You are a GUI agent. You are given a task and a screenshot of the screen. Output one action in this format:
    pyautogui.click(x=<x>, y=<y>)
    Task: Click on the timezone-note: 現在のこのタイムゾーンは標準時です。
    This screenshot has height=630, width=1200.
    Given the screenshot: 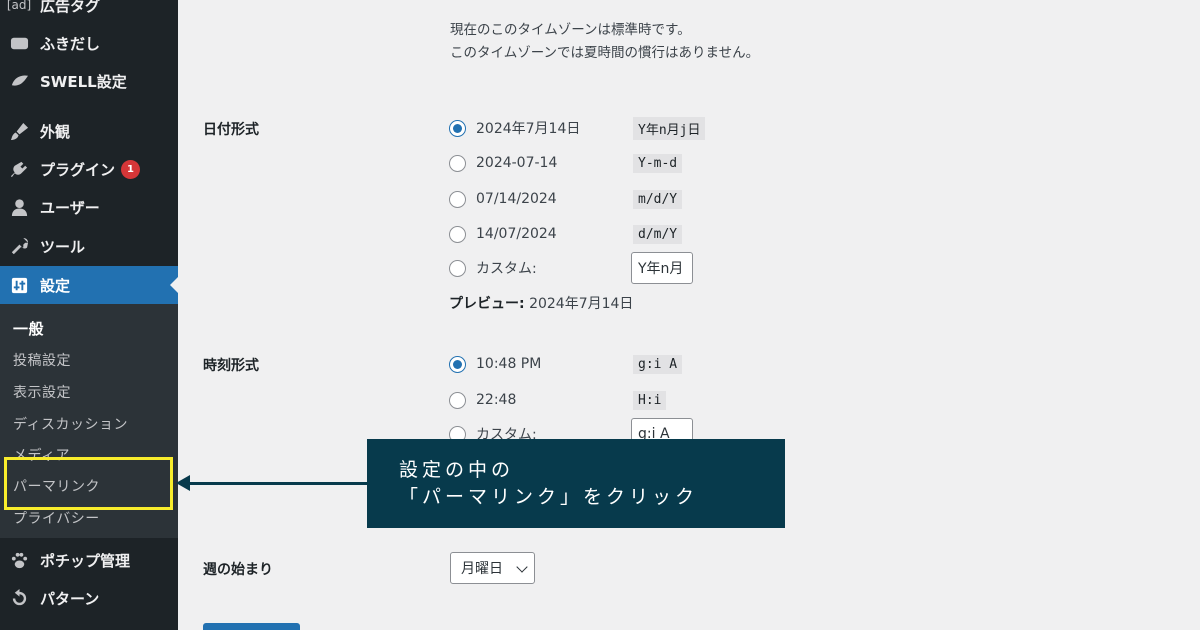 What is the action you would take?
    pyautogui.click(x=570, y=30)
    